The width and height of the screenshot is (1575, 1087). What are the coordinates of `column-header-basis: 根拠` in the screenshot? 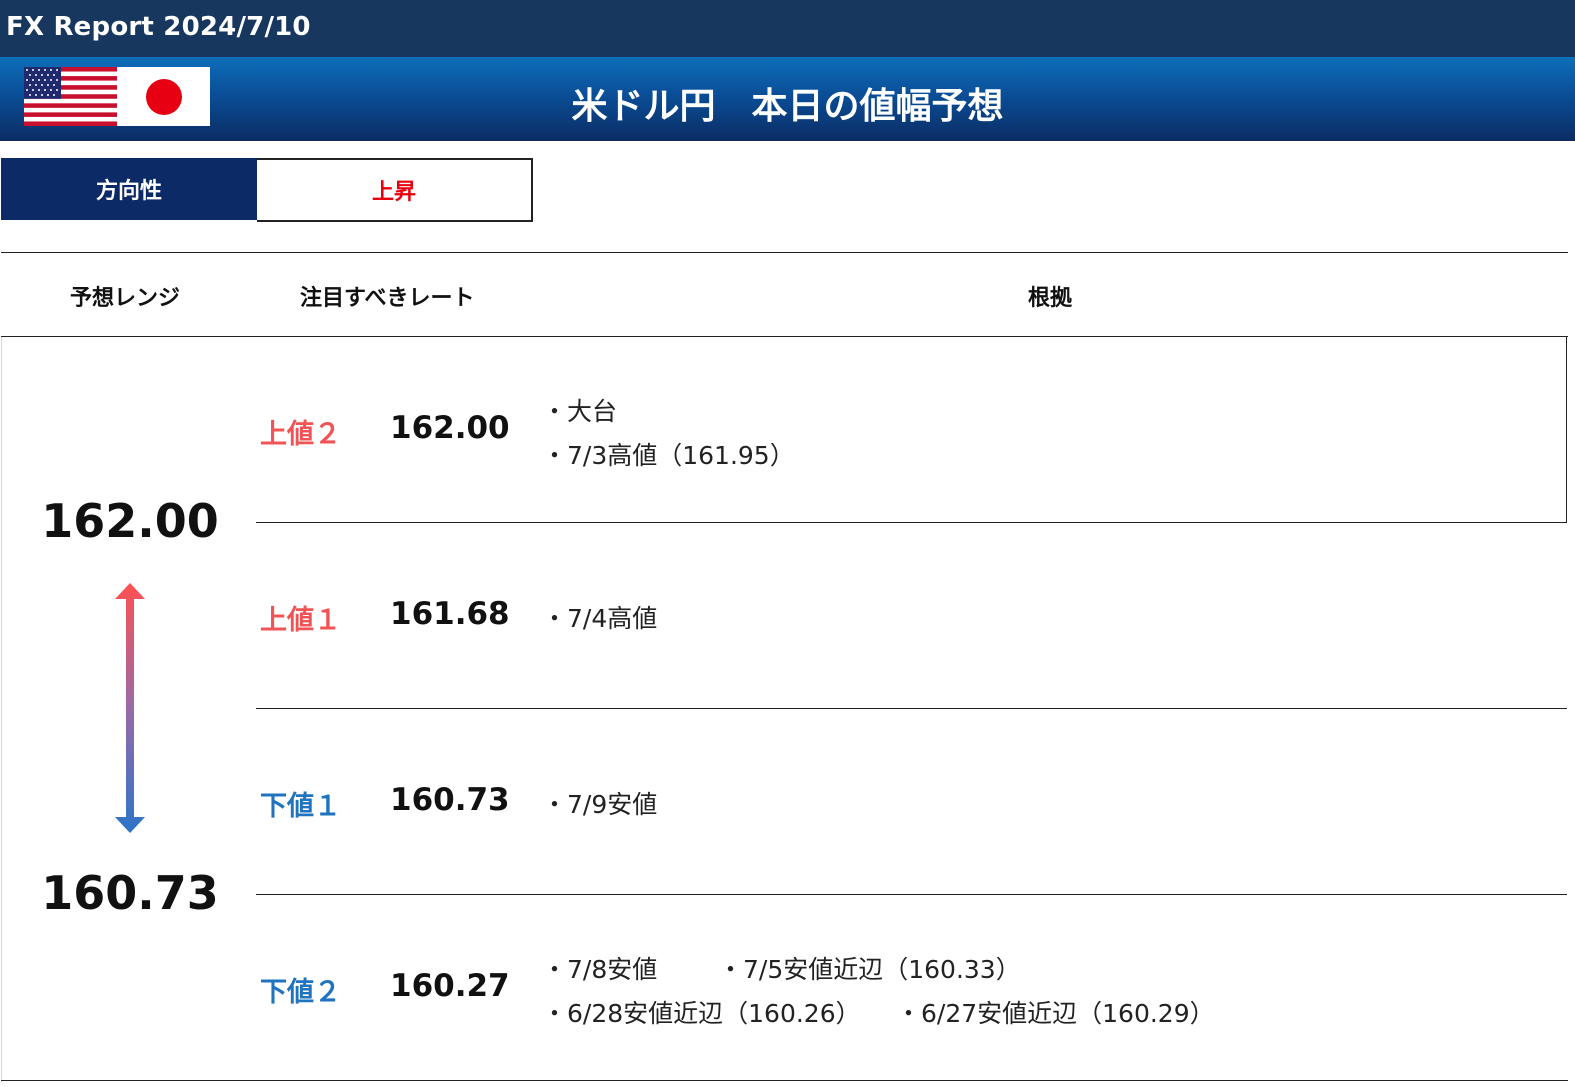 It's located at (1050, 298).